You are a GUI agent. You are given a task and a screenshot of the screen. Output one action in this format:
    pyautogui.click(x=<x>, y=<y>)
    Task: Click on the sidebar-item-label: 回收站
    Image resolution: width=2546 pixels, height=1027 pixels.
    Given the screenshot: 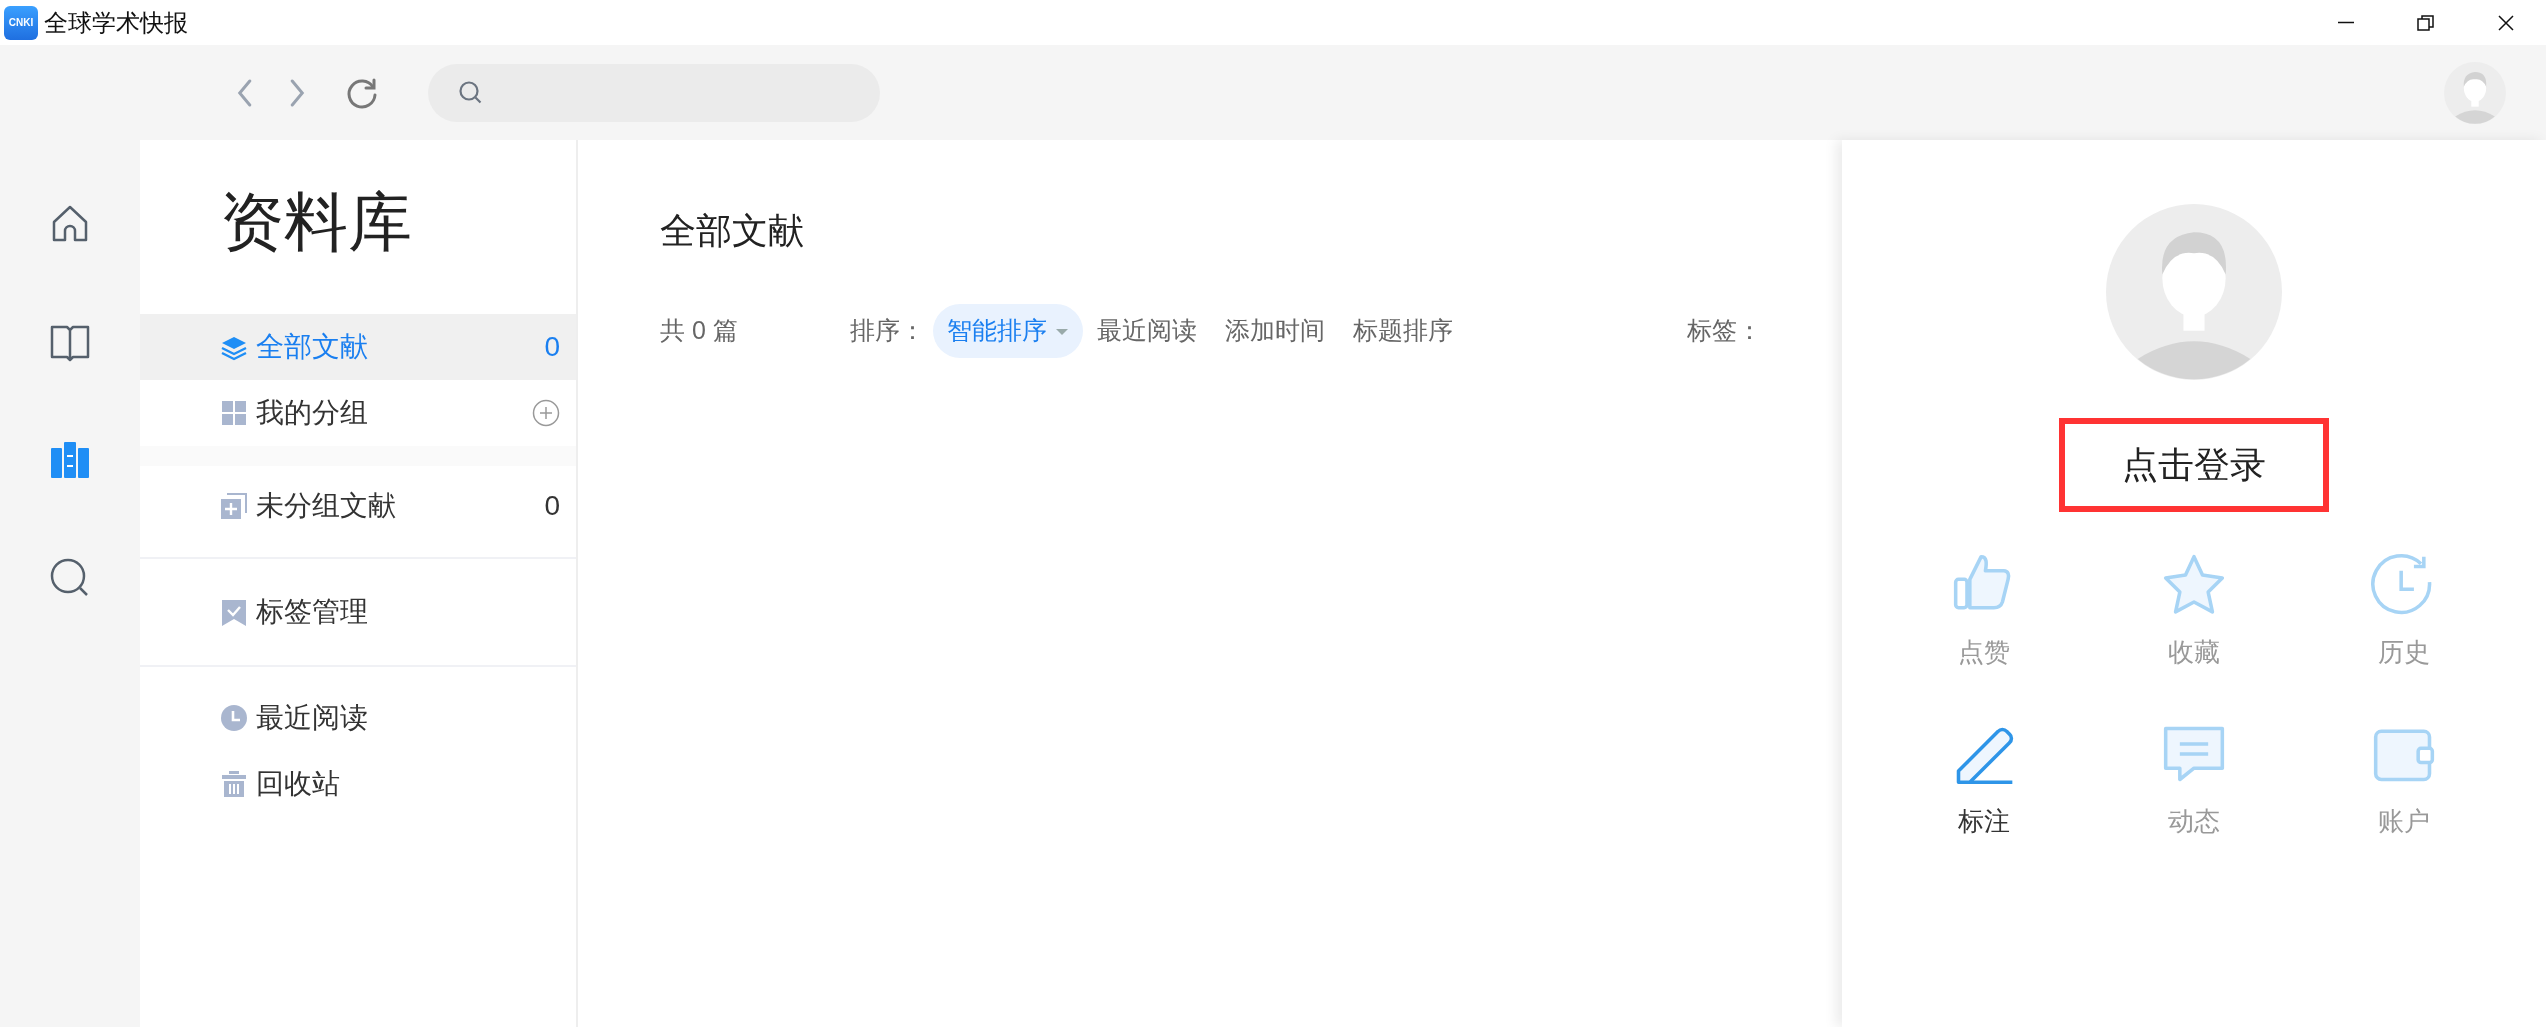 What is the action you would take?
    pyautogui.click(x=298, y=784)
    